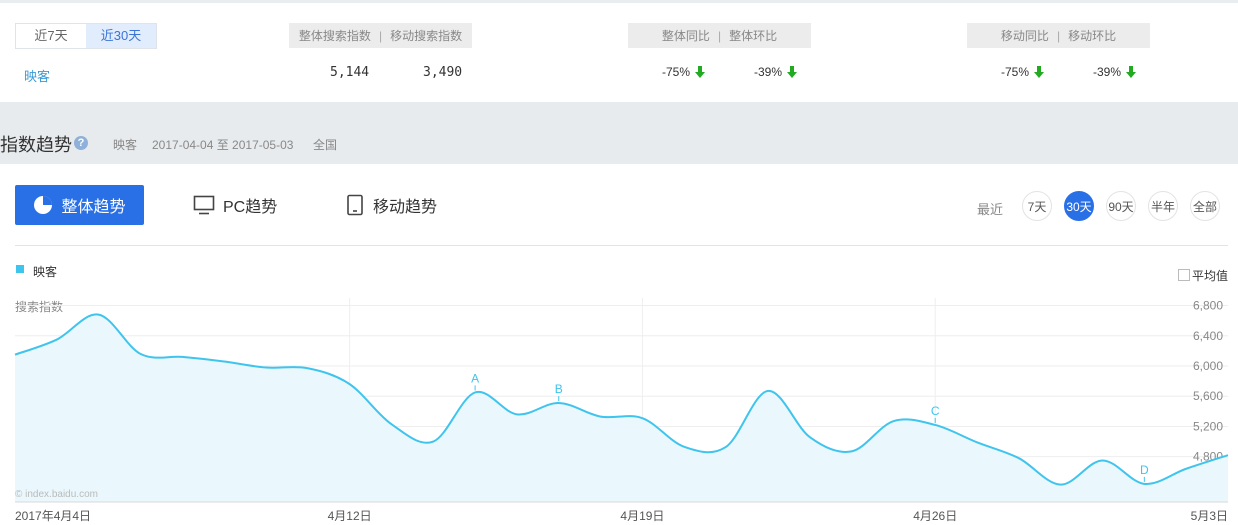 The width and height of the screenshot is (1238, 525). Describe the element at coordinates (223, 145) in the screenshot. I see `trend-date-range: 2017-04-04 至 2017-05-03` at that location.